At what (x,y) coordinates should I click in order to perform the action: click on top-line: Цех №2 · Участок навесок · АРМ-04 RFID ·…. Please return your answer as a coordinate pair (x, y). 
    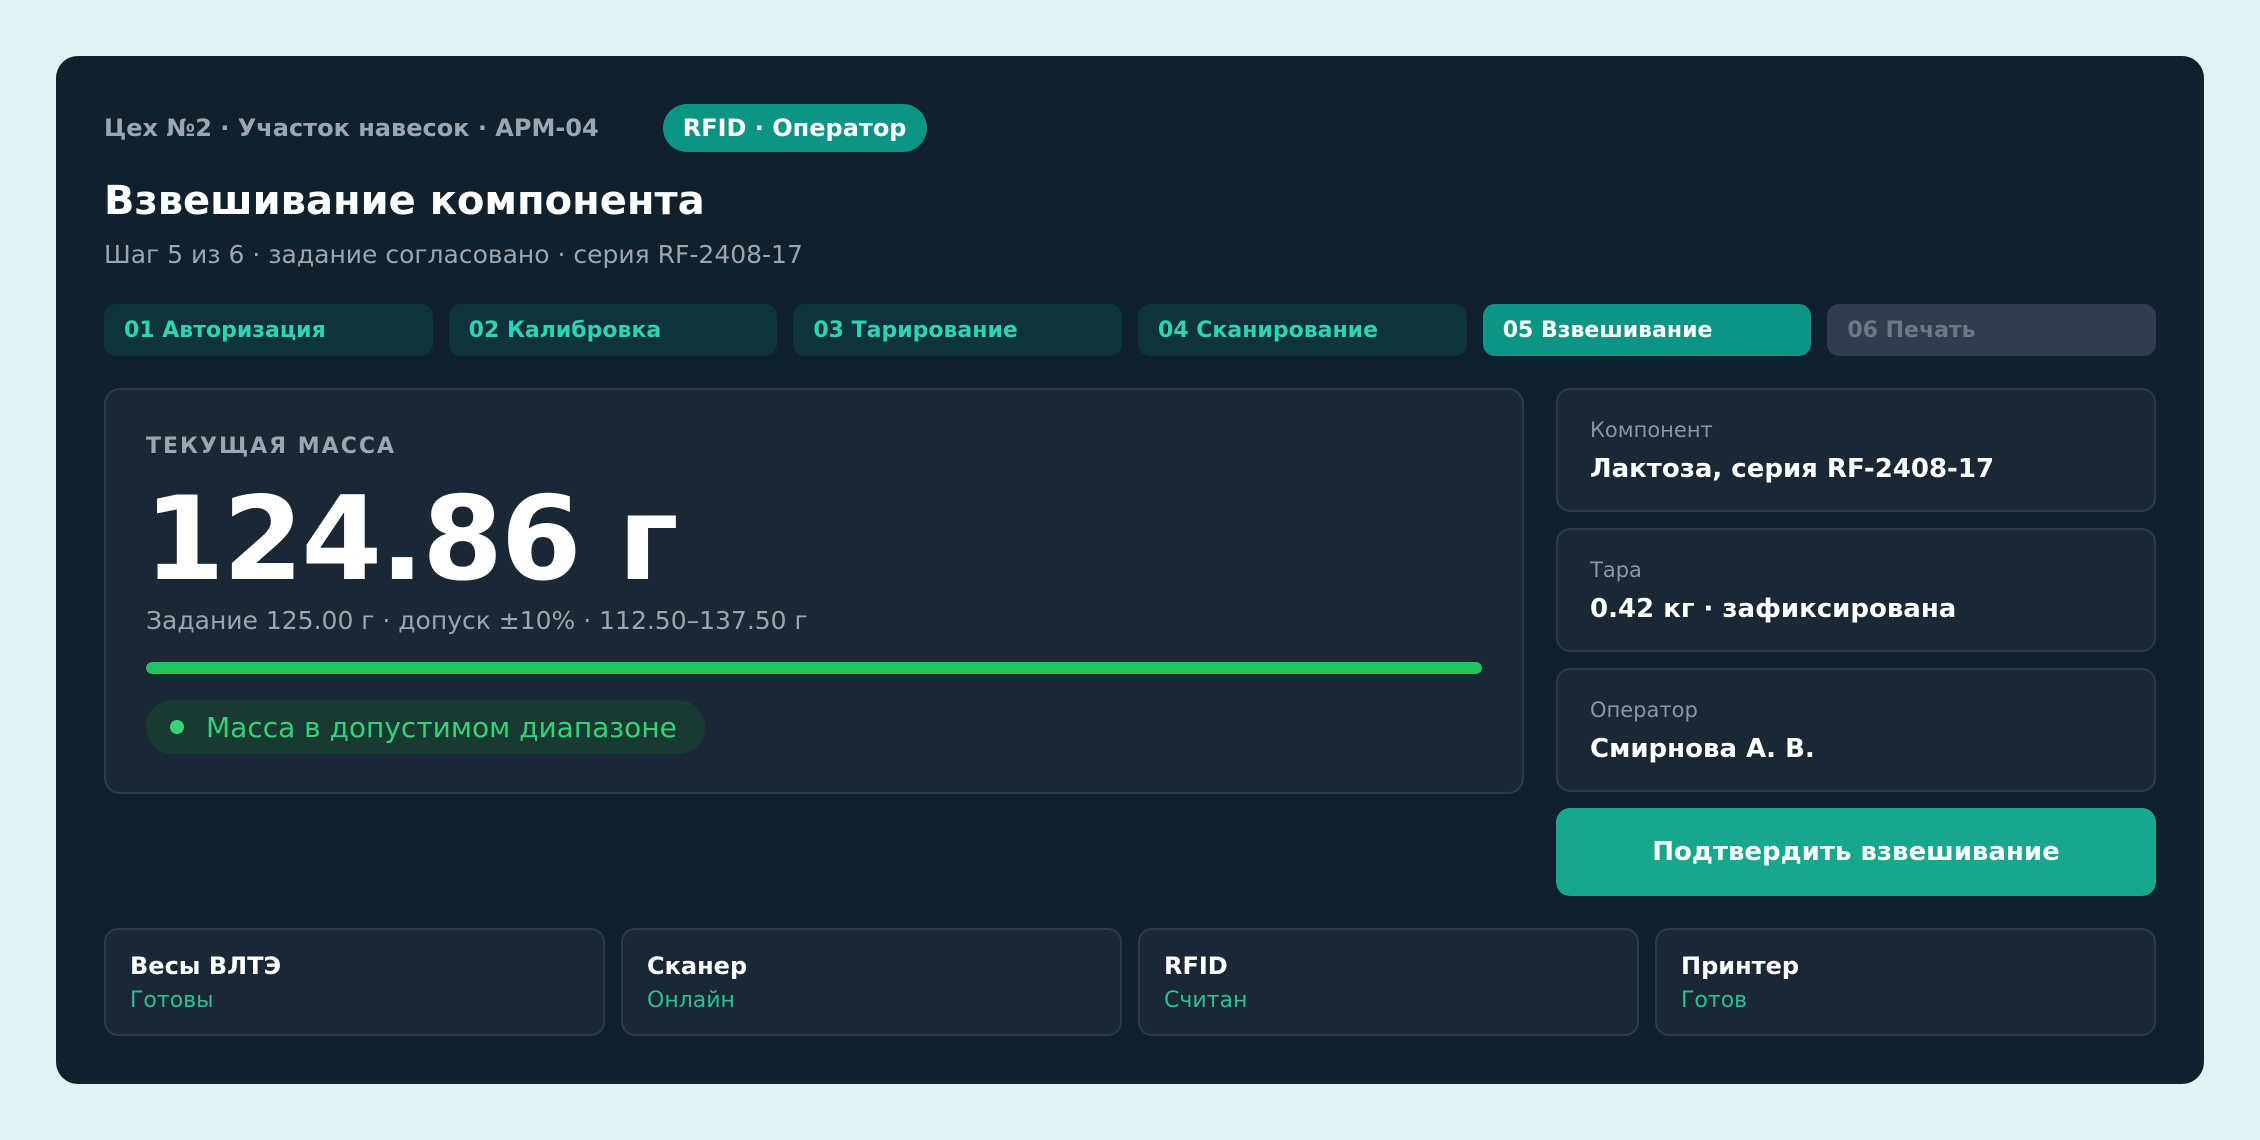
    Looking at the image, I should click on (515, 128).